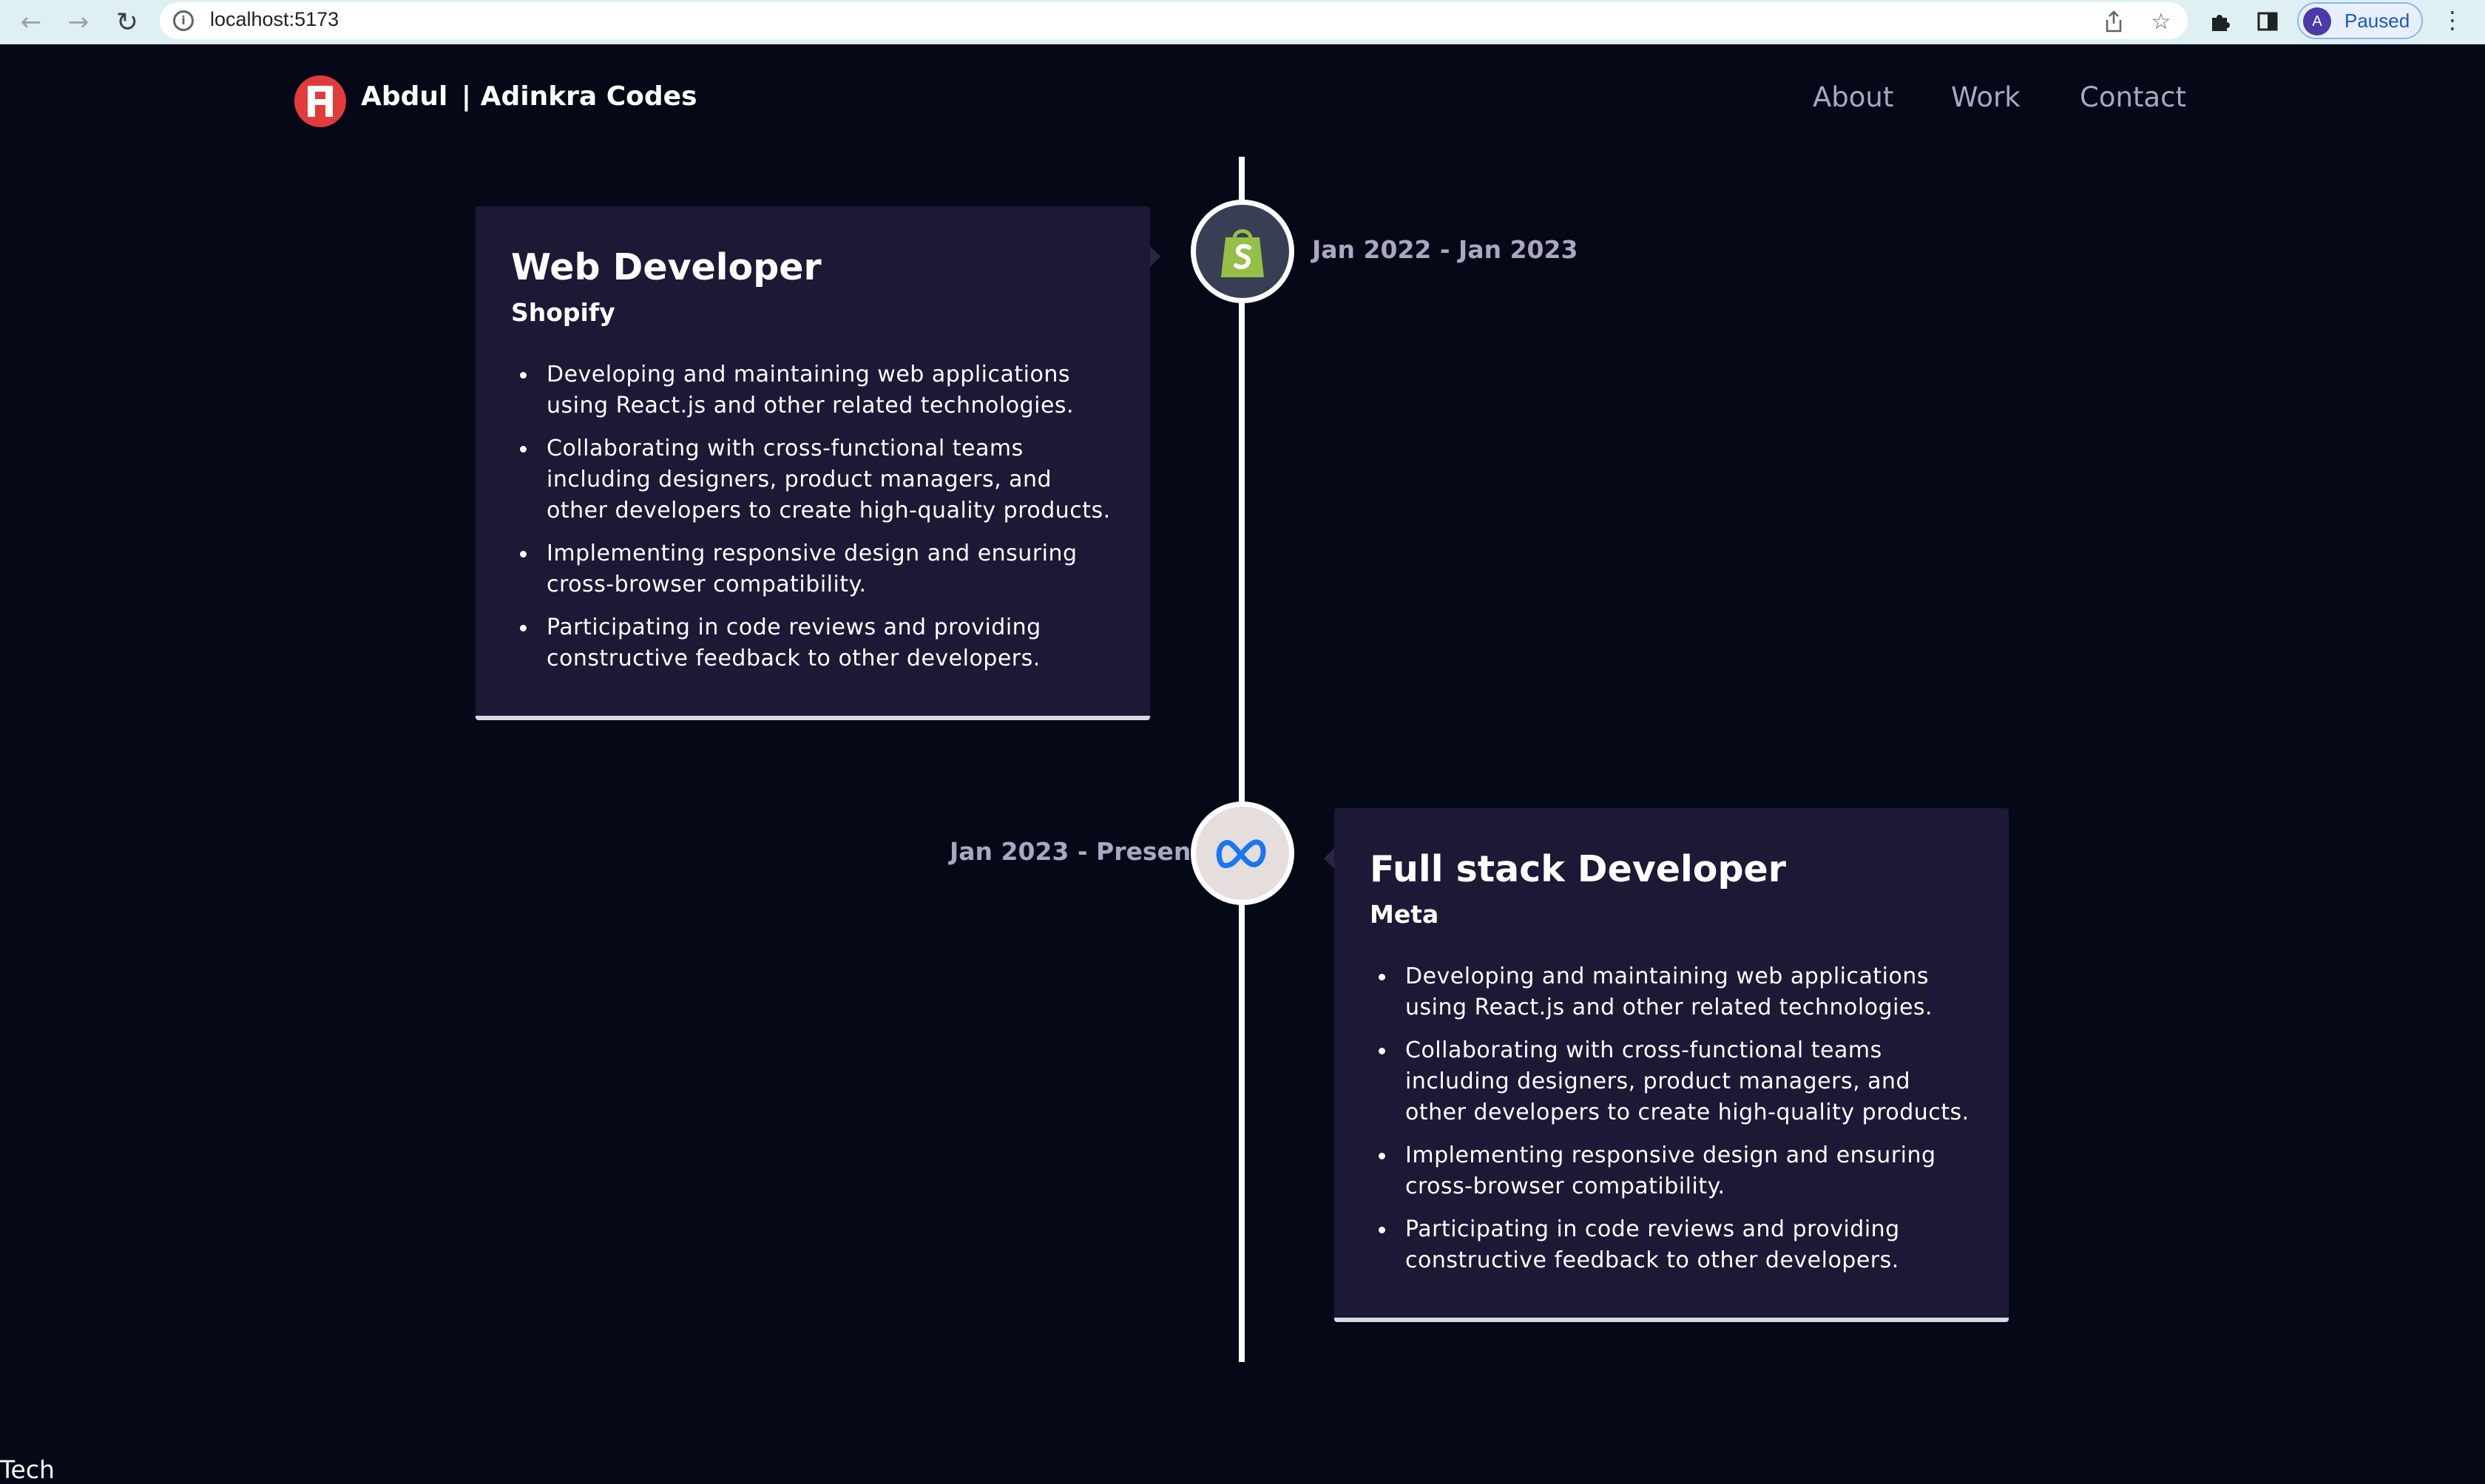 The height and width of the screenshot is (1484, 2485). What do you see at coordinates (666, 267) in the screenshot?
I see `card-title: Web Developer` at bounding box center [666, 267].